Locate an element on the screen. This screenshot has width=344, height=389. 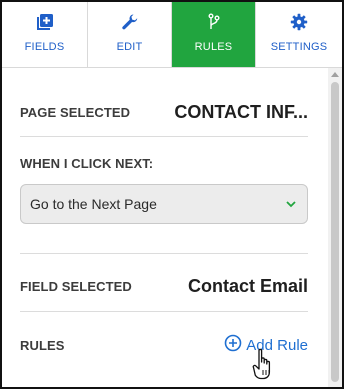
add-box-icon is located at coordinates (45, 22).